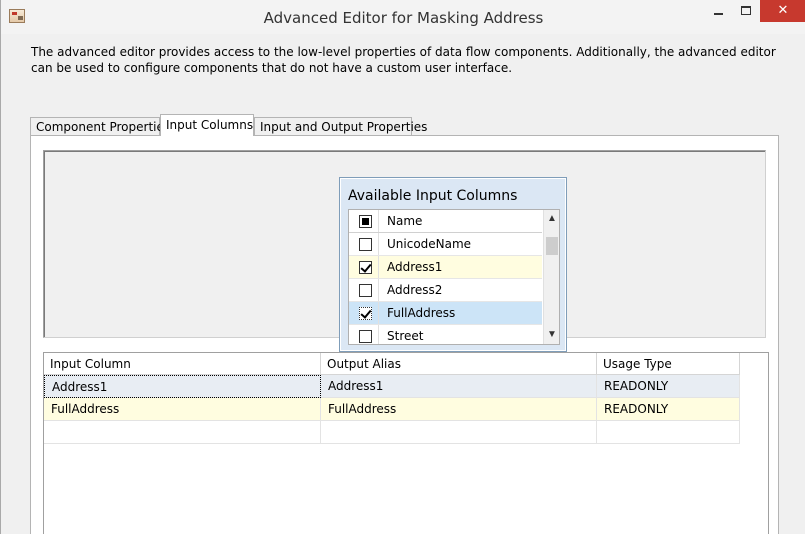 This screenshot has height=534, width=805. What do you see at coordinates (365, 221) in the screenshot?
I see `select-all-checkbox` at bounding box center [365, 221].